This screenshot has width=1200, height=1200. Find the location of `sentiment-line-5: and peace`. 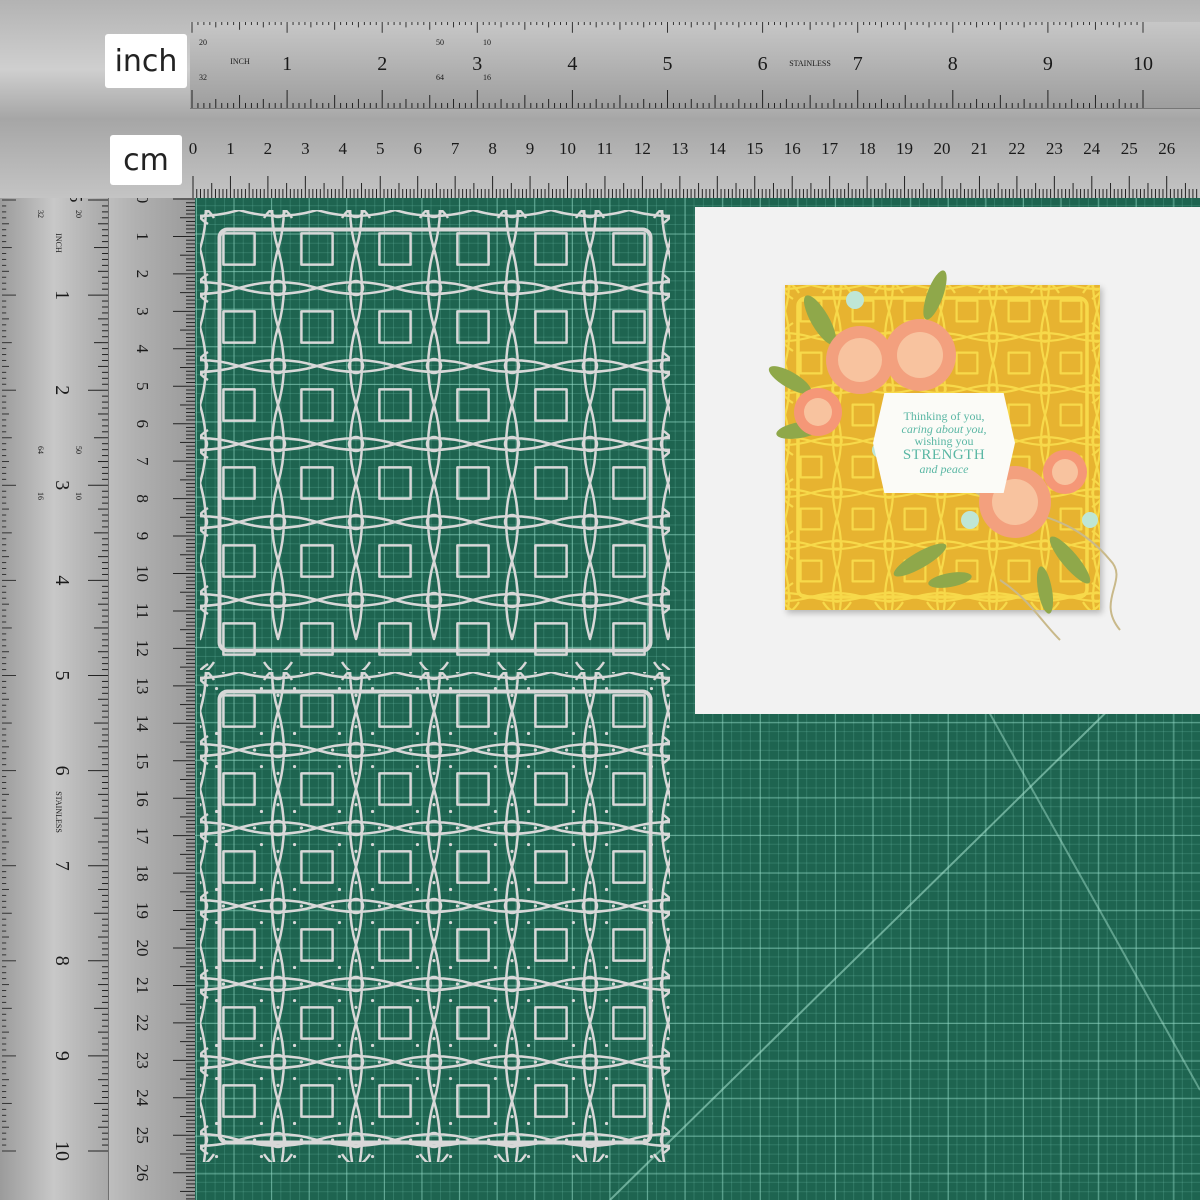

sentiment-line-5: and peace is located at coordinates (944, 469).